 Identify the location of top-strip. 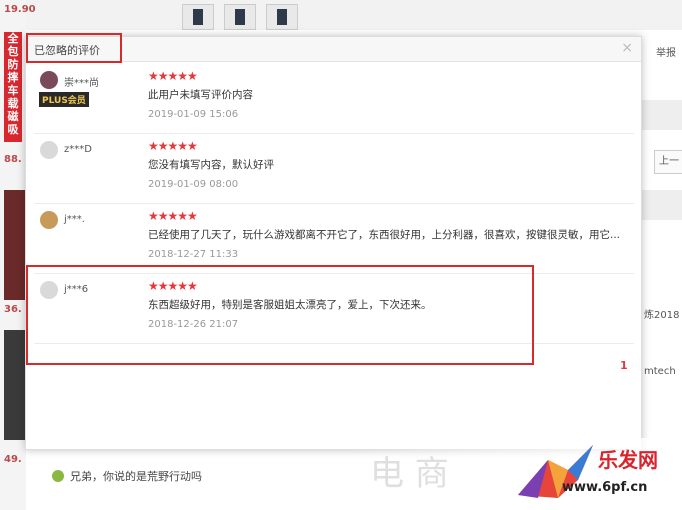
(341, 15).